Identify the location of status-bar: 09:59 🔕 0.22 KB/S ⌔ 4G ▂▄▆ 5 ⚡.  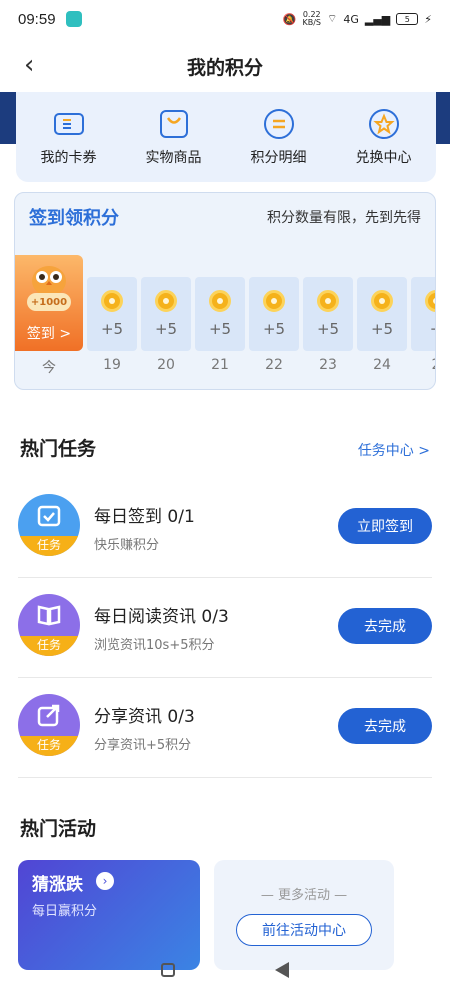
(225, 19).